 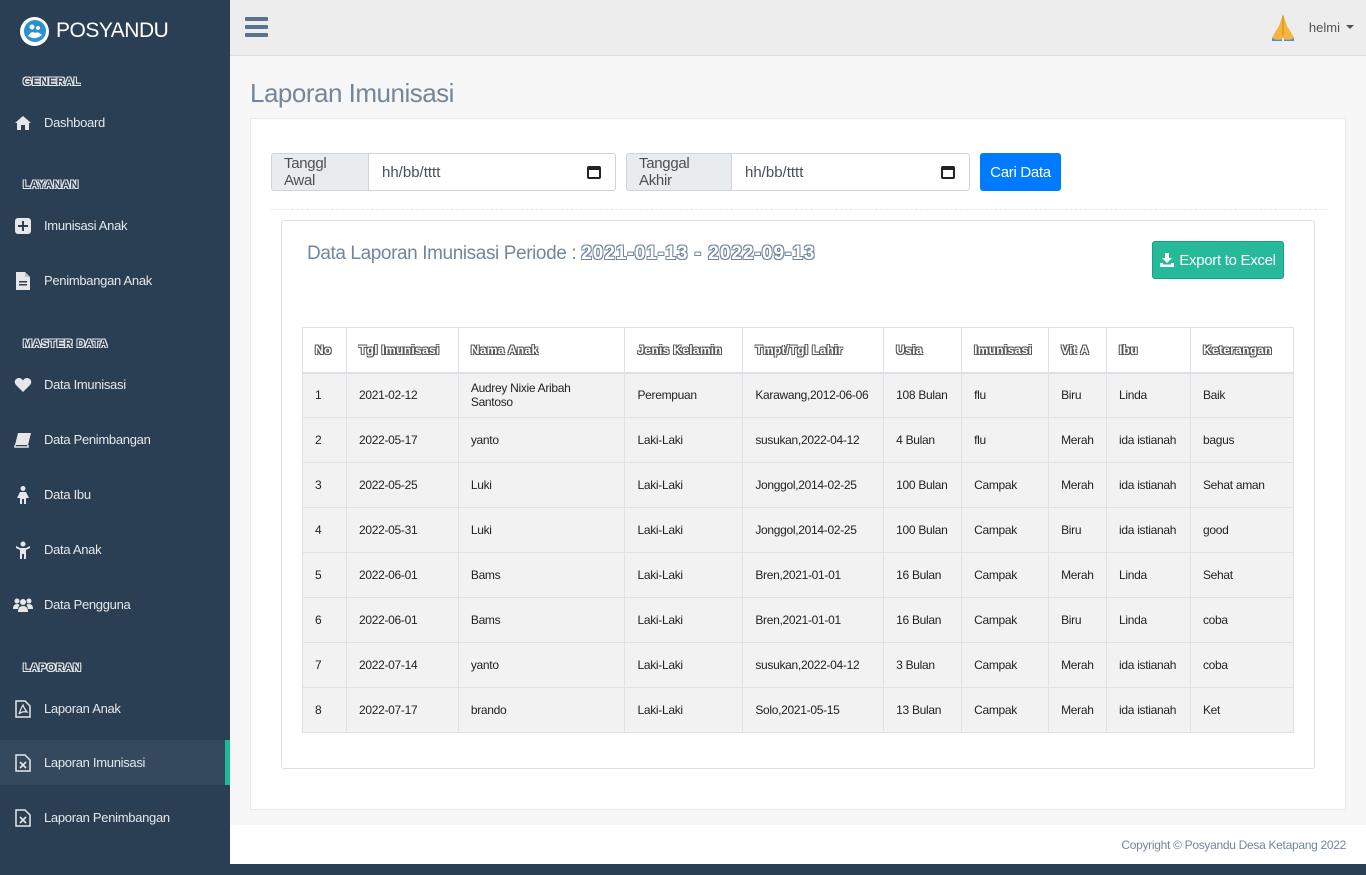 I want to click on search-data-button: Cari Data, so click(x=1020, y=172).